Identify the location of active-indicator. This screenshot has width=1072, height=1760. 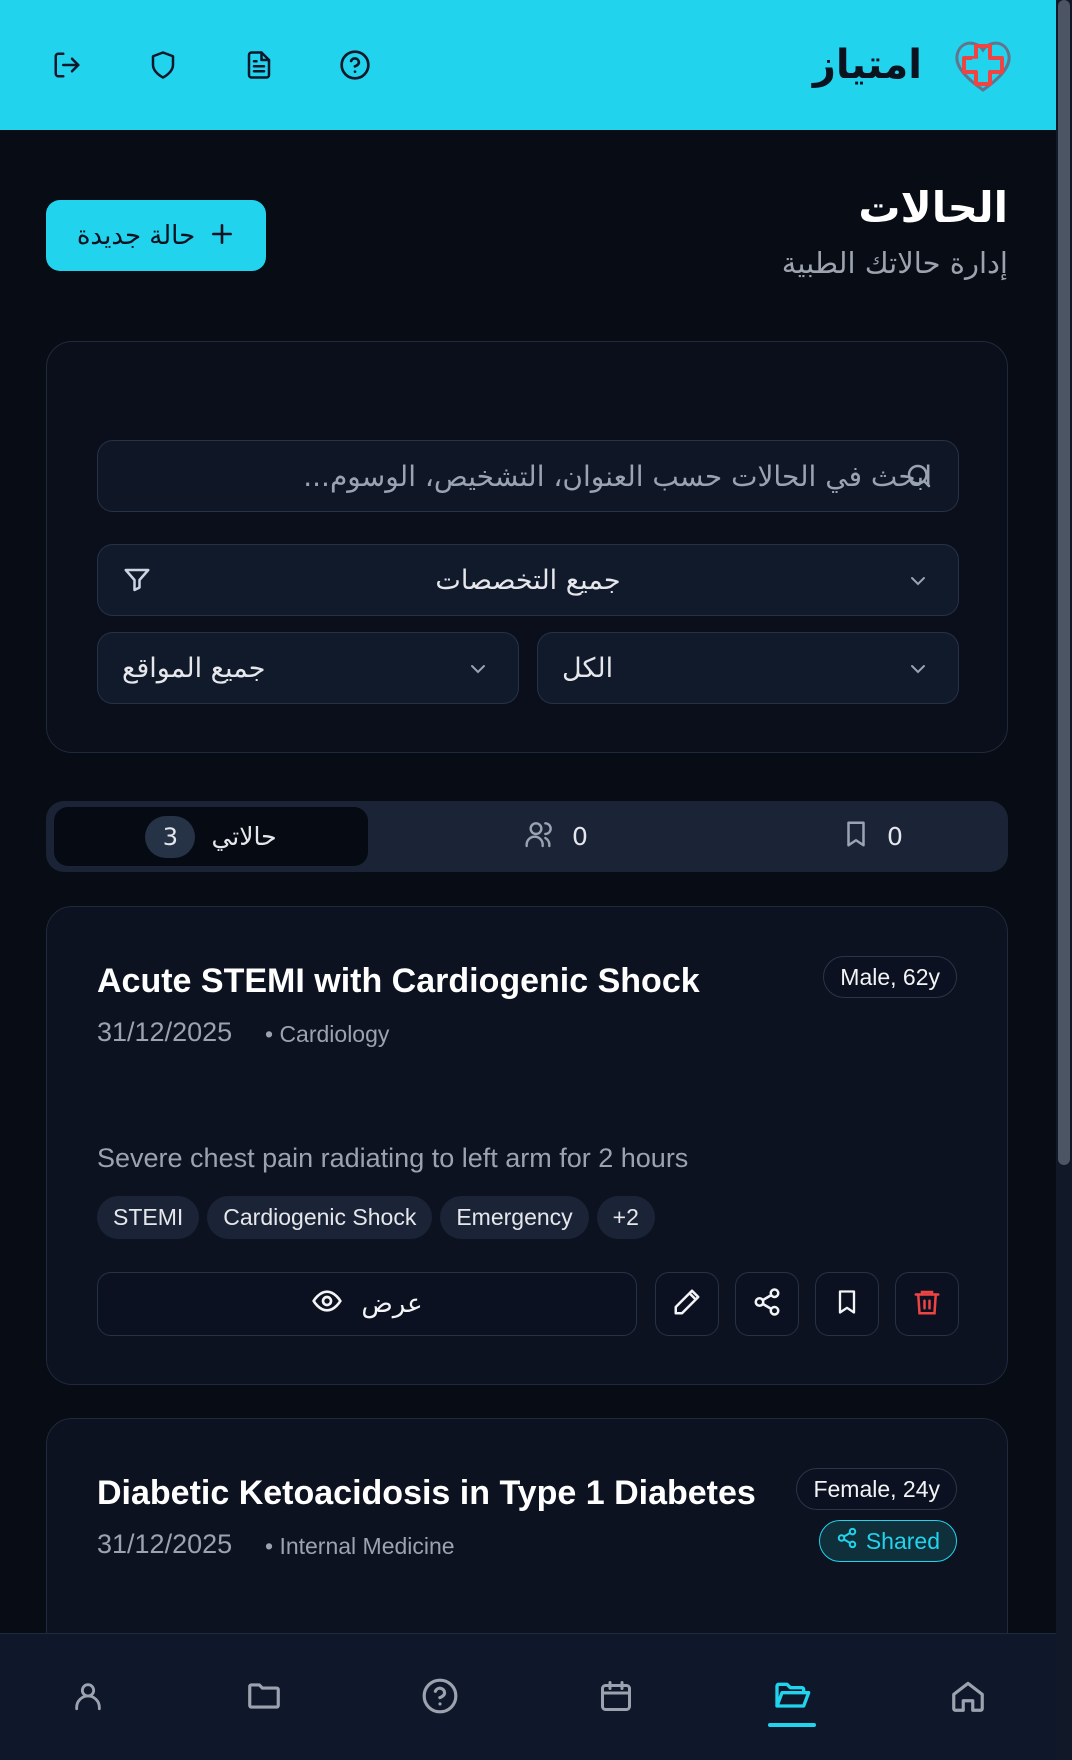
(792, 1725).